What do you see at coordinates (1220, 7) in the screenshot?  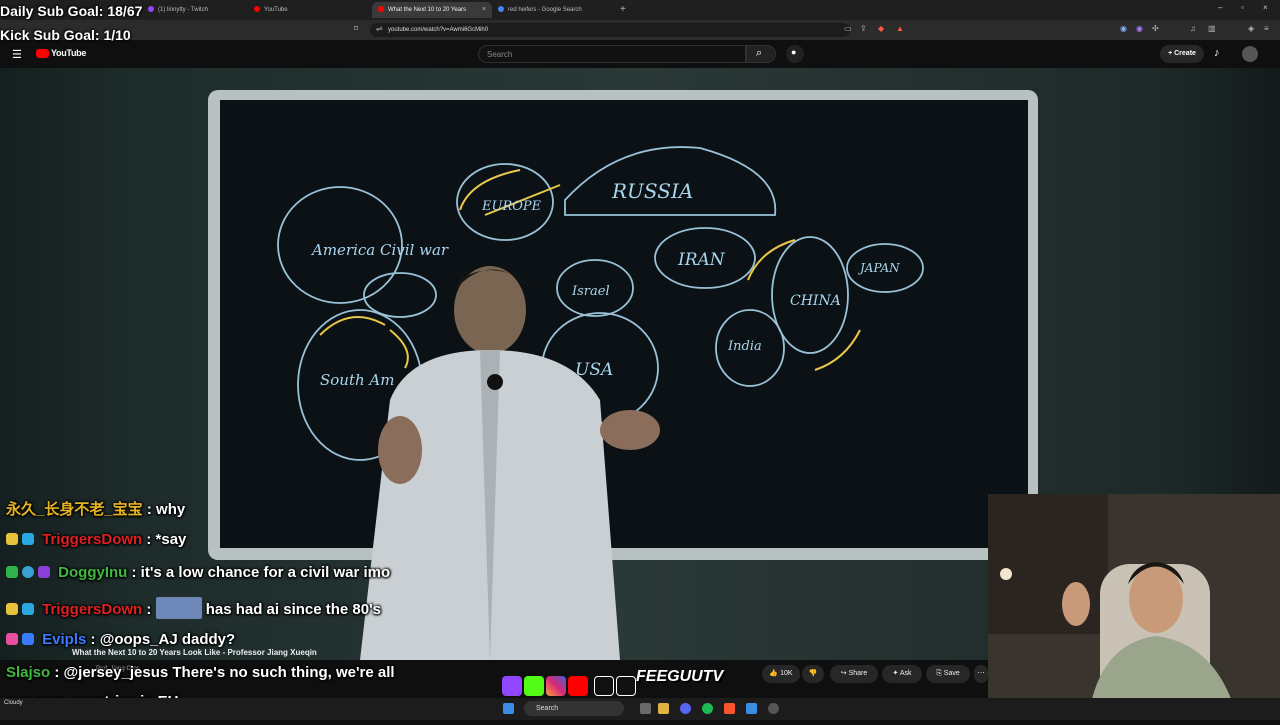 I see `minimize-icon: –` at bounding box center [1220, 7].